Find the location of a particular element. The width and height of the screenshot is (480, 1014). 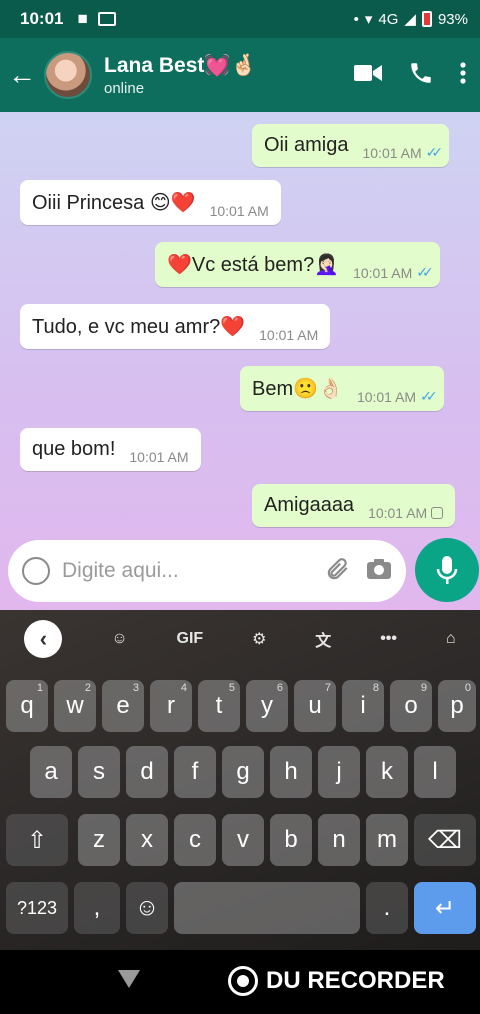

voice-call-icon is located at coordinates (421, 75).